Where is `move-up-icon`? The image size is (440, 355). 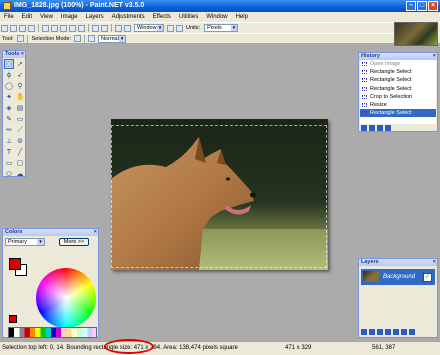 move-up-icon is located at coordinates (396, 332).